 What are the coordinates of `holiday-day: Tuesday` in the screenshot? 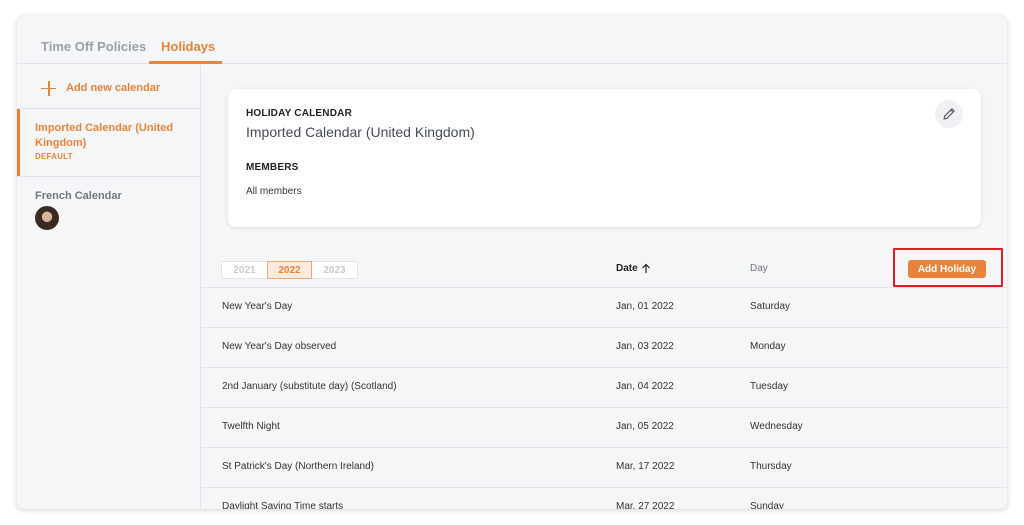 It's located at (769, 386).